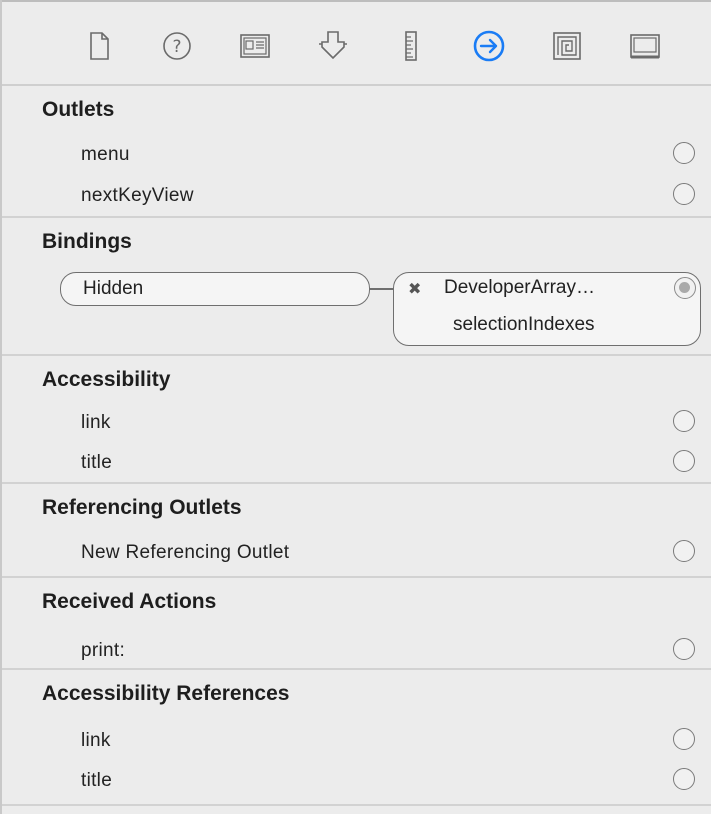 This screenshot has width=717, height=814. What do you see at coordinates (356, 156) in the screenshot?
I see `outlet-row-menu: menu` at bounding box center [356, 156].